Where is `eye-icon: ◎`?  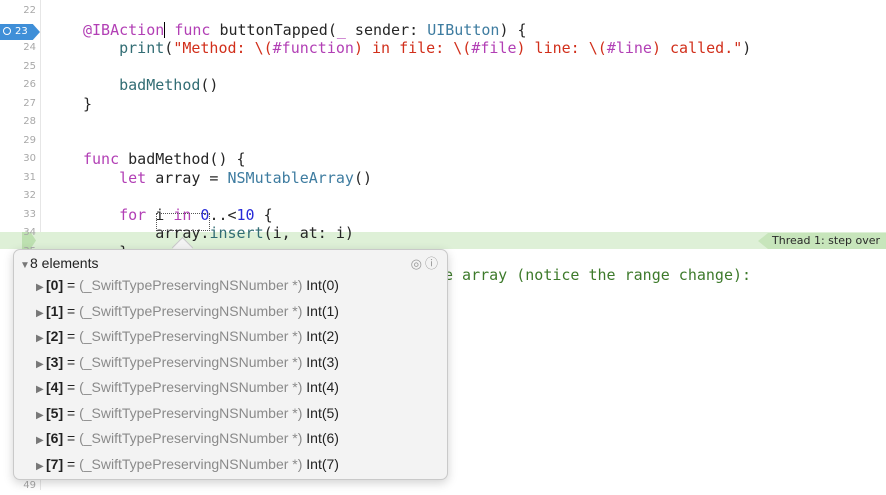 eye-icon: ◎ is located at coordinates (418, 263).